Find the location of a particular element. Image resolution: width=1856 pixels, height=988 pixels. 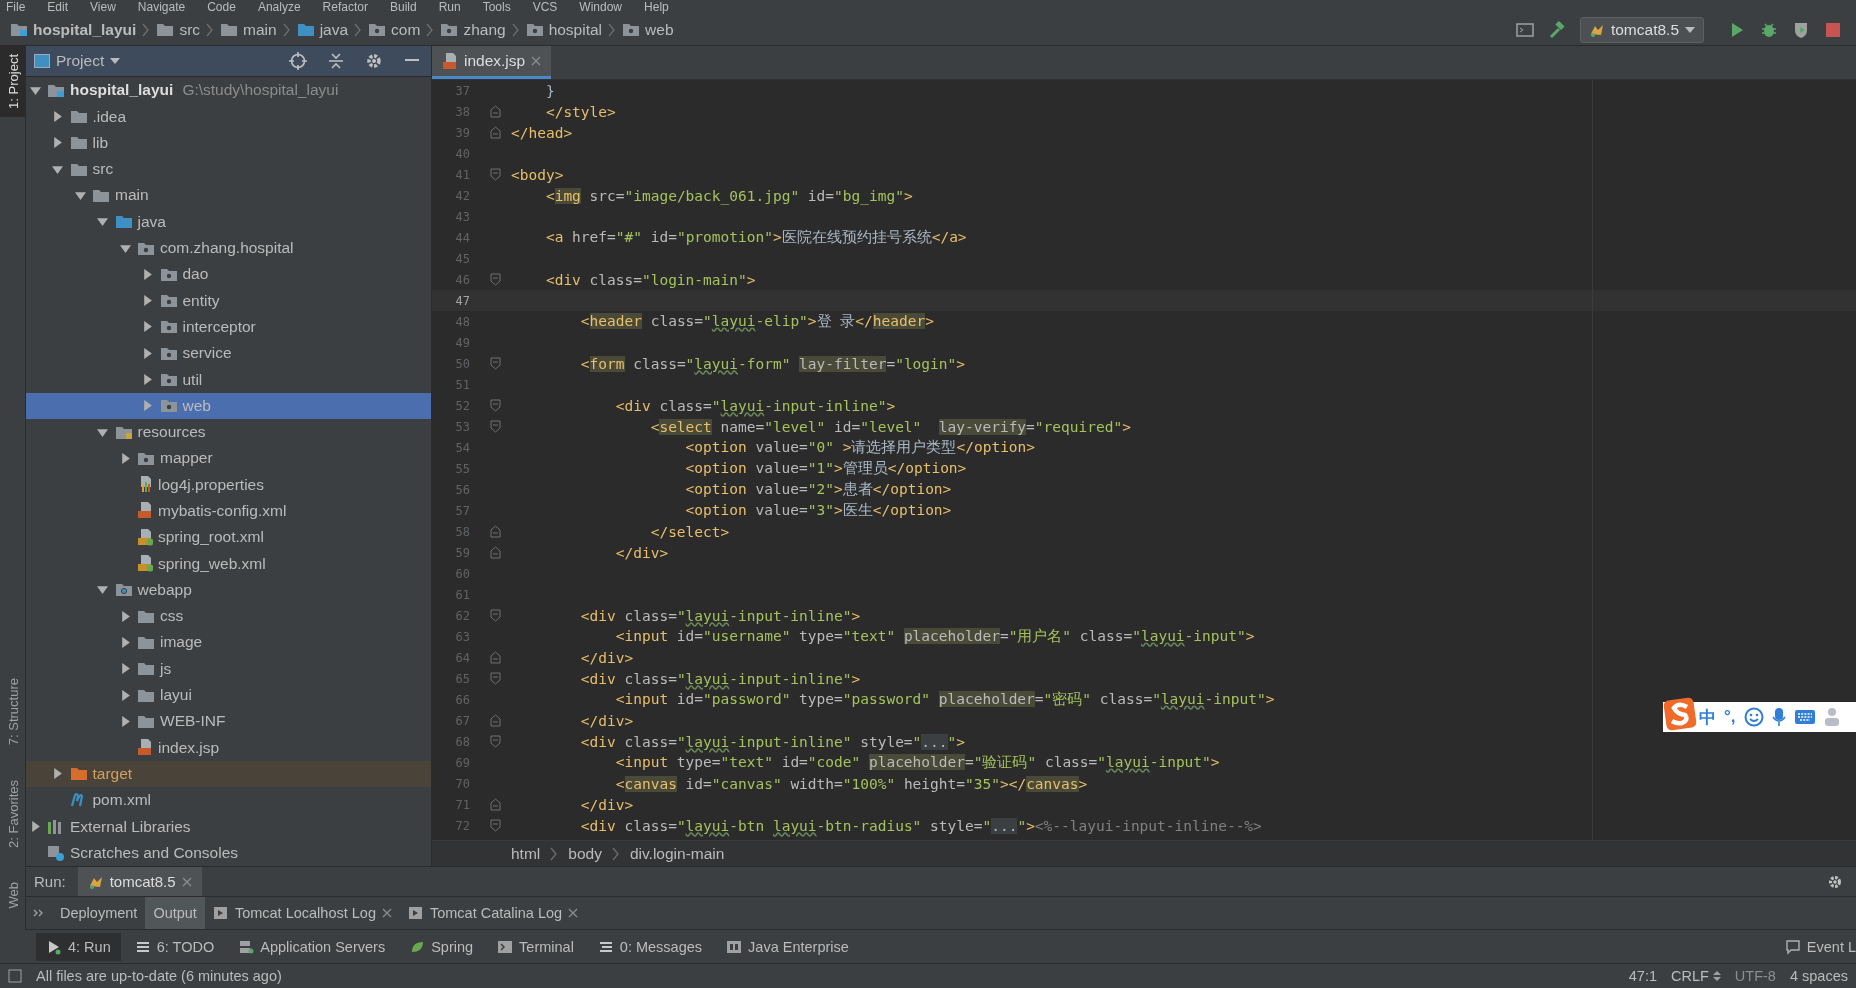

file-encoding: UTF-8 is located at coordinates (1755, 976).